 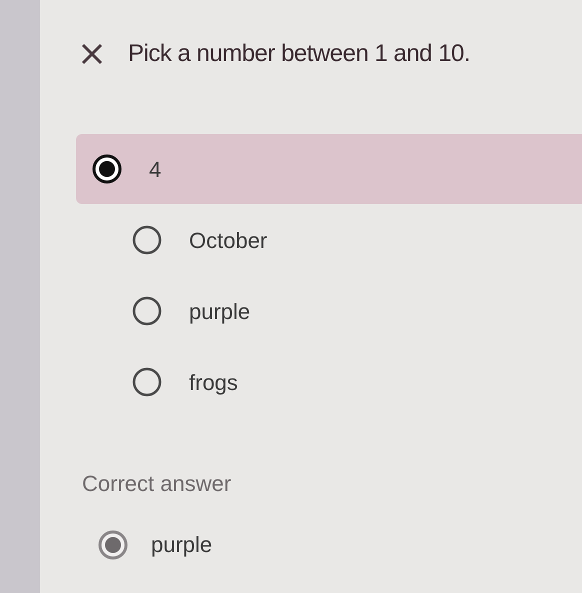 I want to click on option-label: frogs, so click(x=213, y=382).